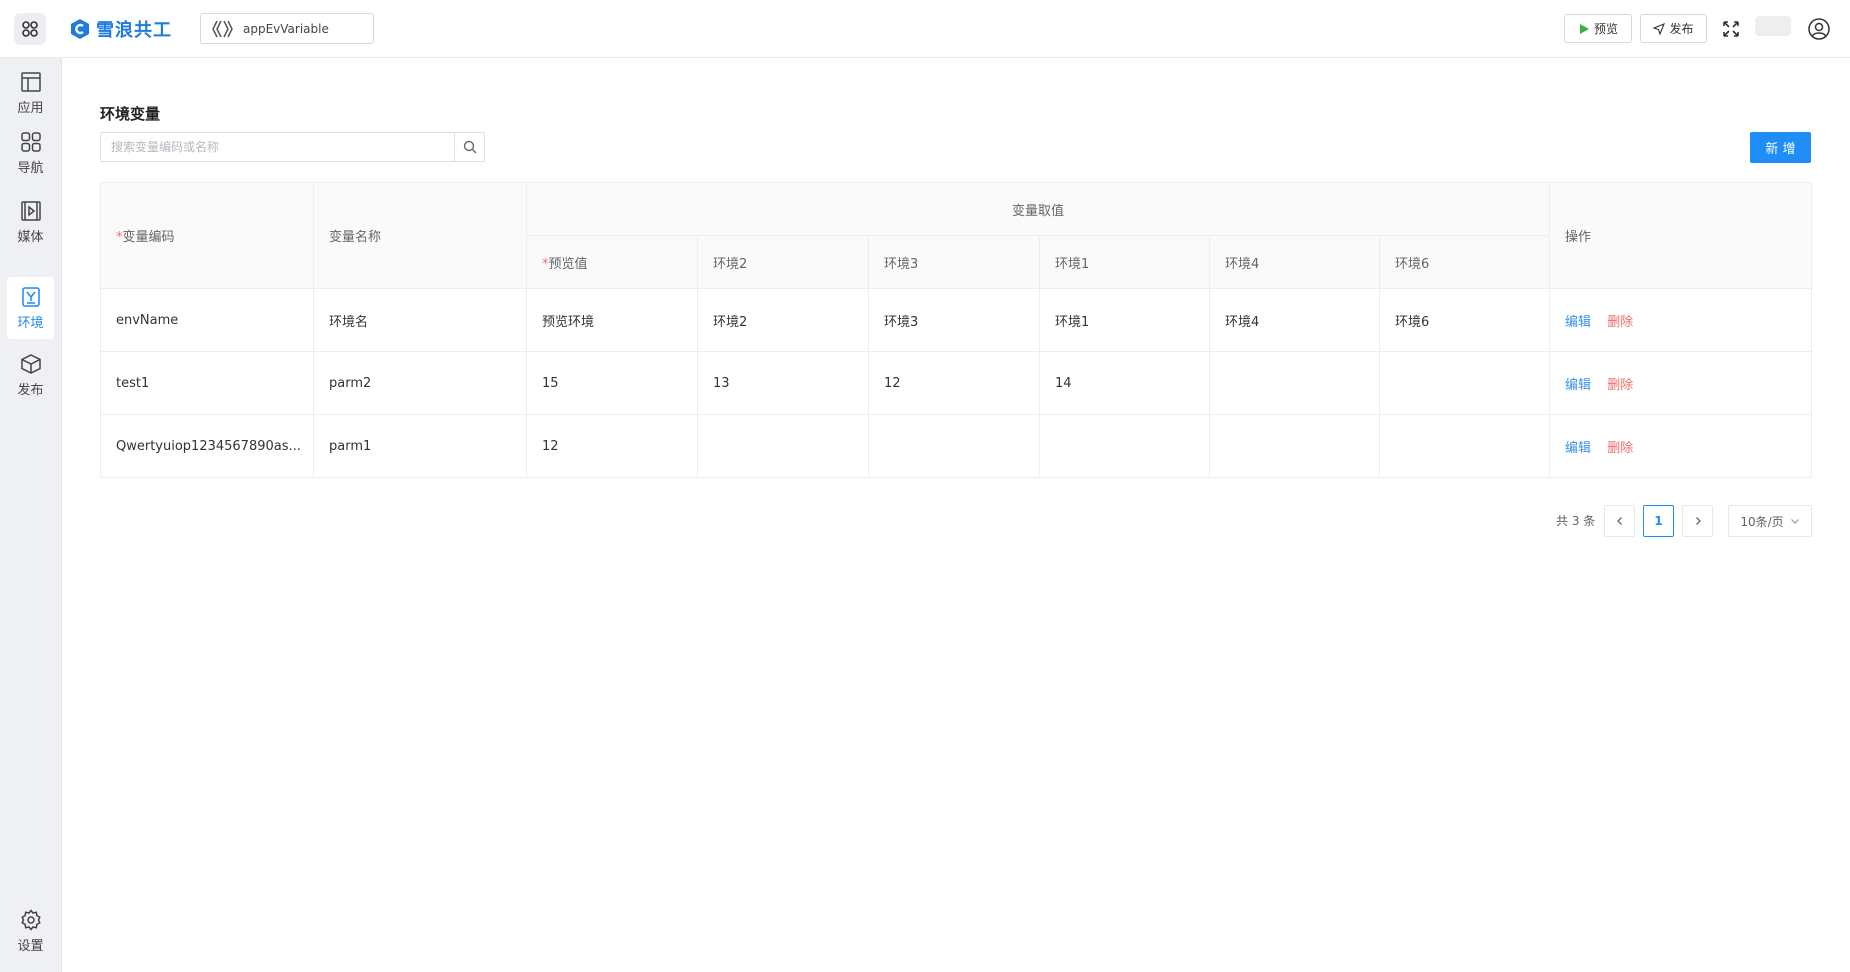 This screenshot has height=972, width=1850. What do you see at coordinates (1770, 521) in the screenshot?
I see `page-size-select: 10条/页` at bounding box center [1770, 521].